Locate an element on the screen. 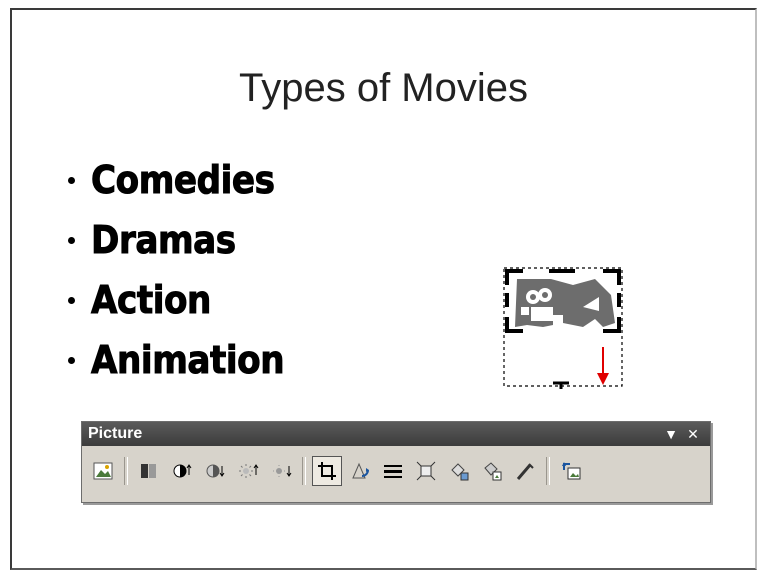  close-icon: ✕ is located at coordinates (693, 434).